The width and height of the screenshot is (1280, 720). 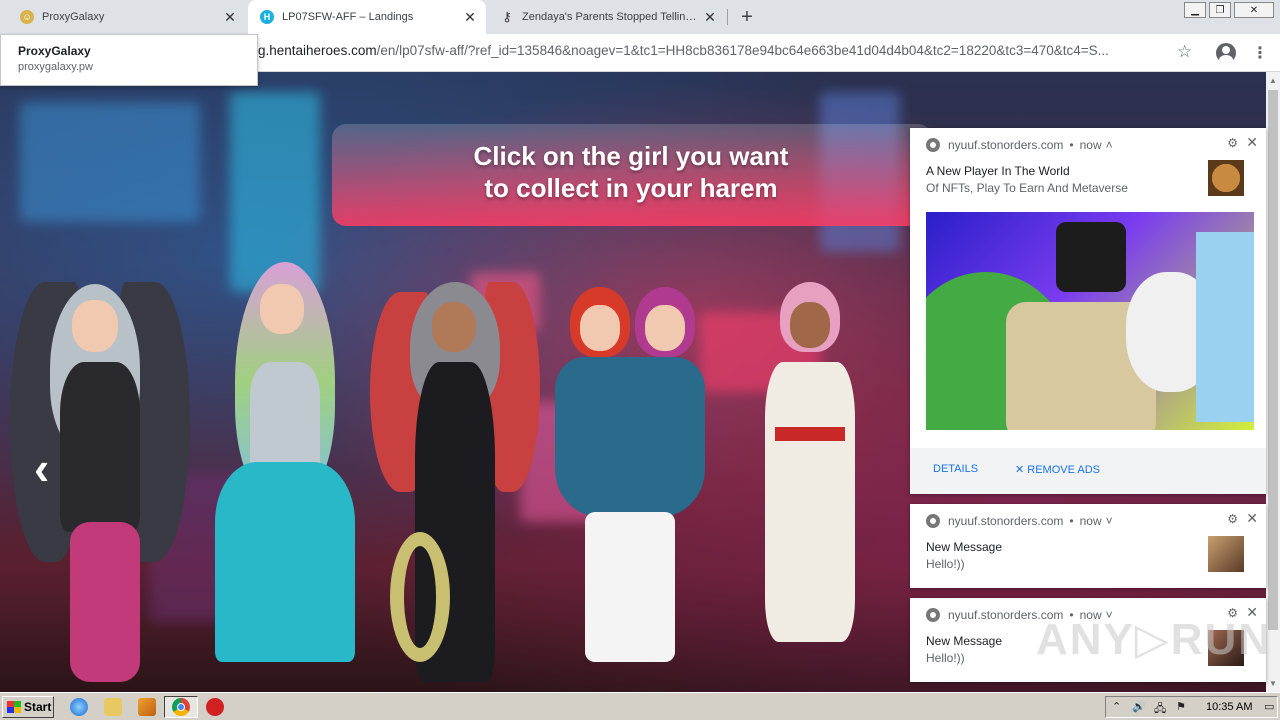 I want to click on chrome-taskbar-button, so click(x=181, y=707).